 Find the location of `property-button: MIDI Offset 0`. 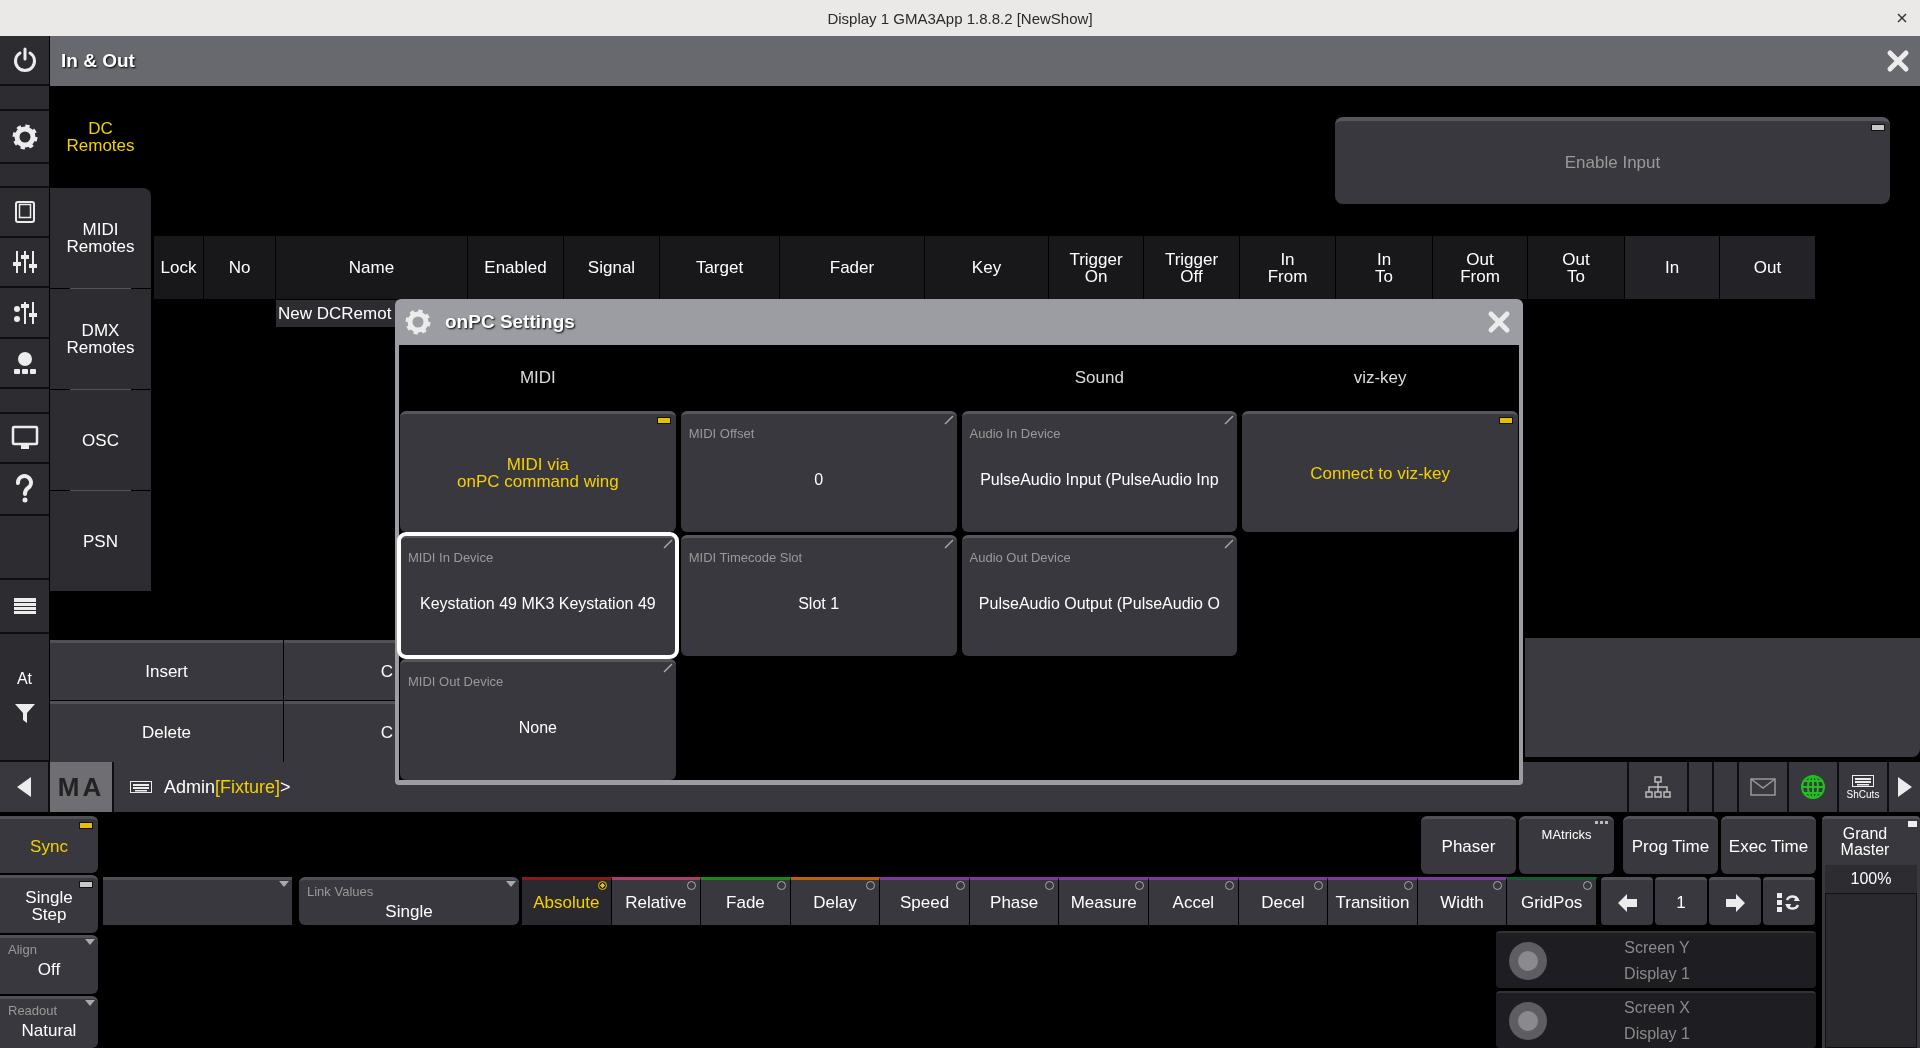

property-button: MIDI Offset 0 is located at coordinates (818, 471).